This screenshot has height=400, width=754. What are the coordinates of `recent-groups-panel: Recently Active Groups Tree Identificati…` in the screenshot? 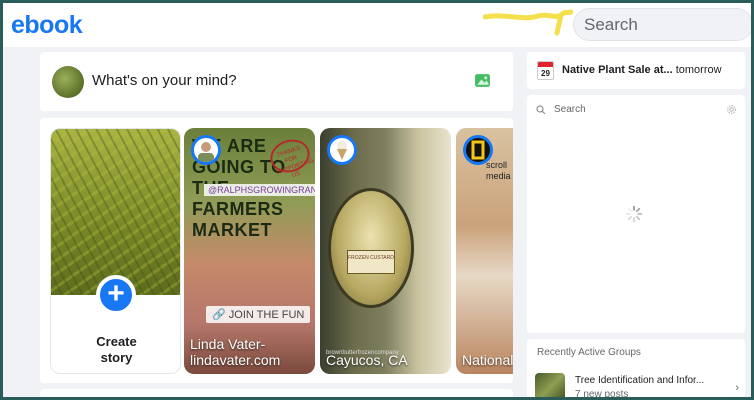 It's located at (636, 369).